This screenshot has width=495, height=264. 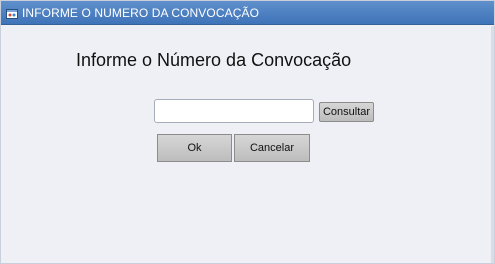 I want to click on cancel-button: Cancelar, so click(x=272, y=148).